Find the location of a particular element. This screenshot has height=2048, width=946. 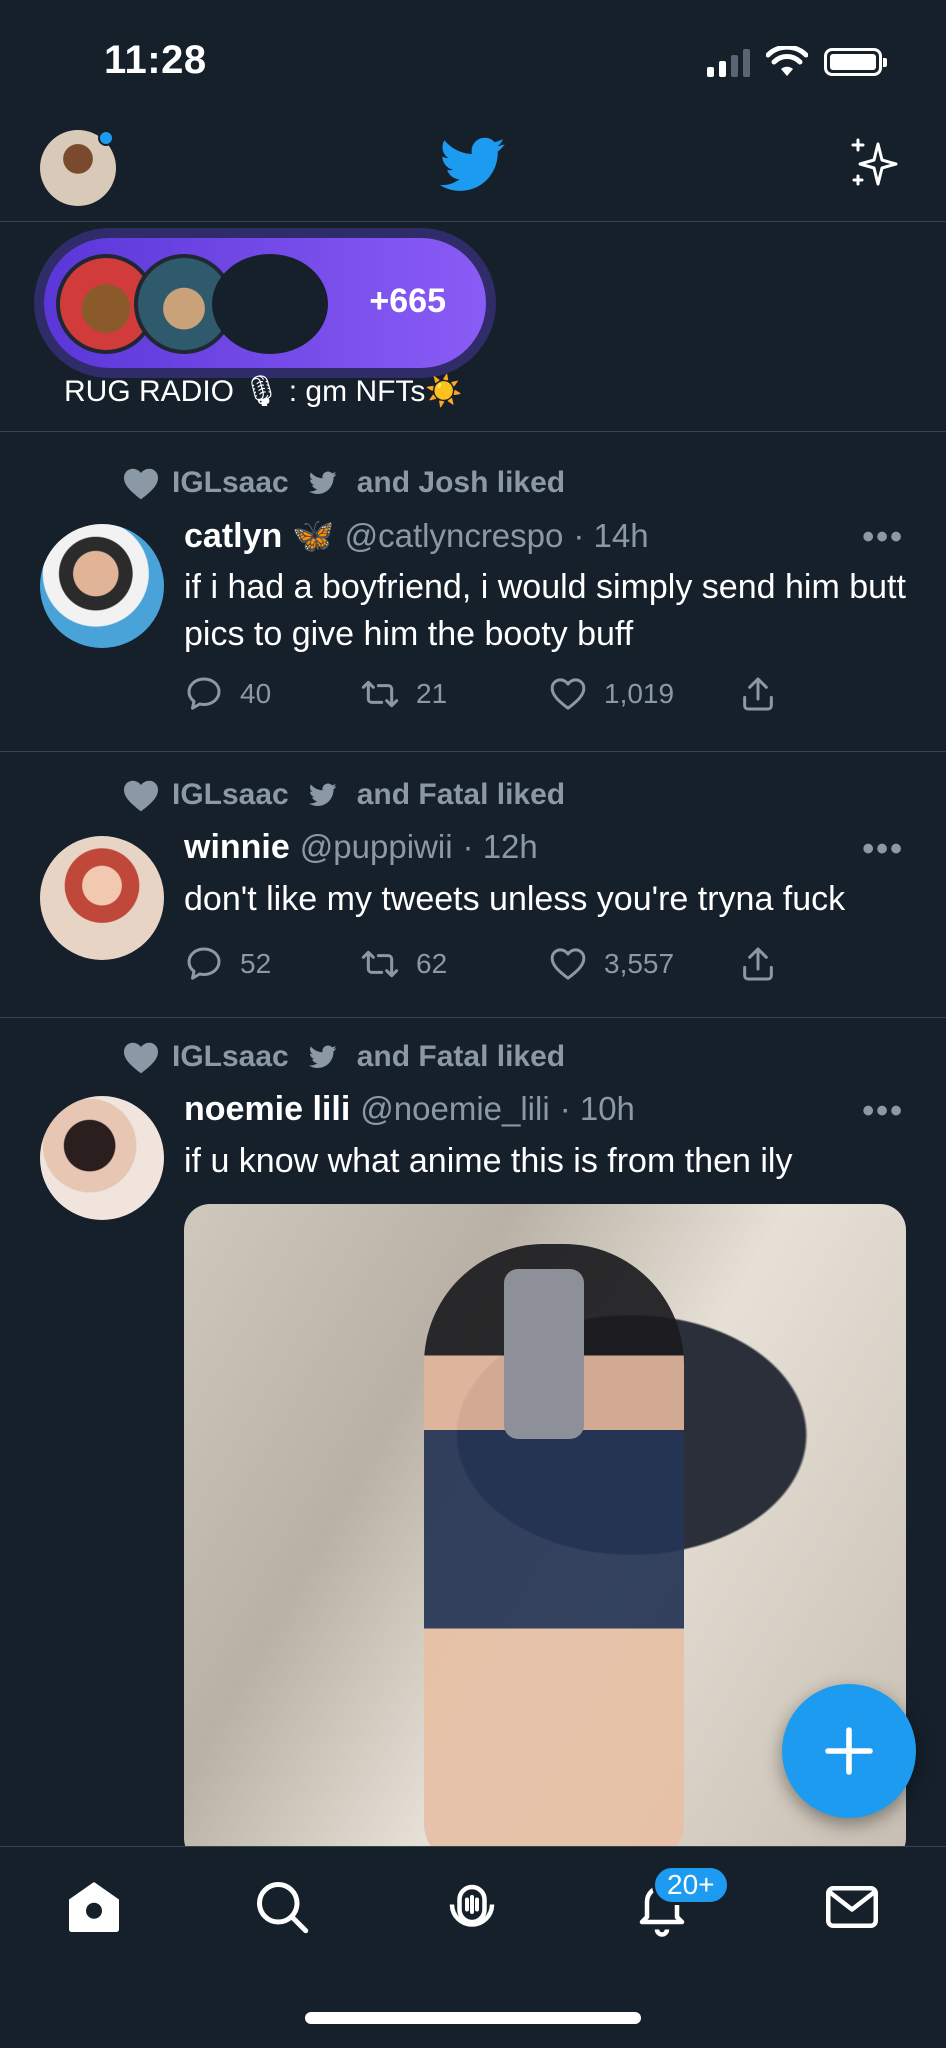

battery-icon is located at coordinates (855, 62).